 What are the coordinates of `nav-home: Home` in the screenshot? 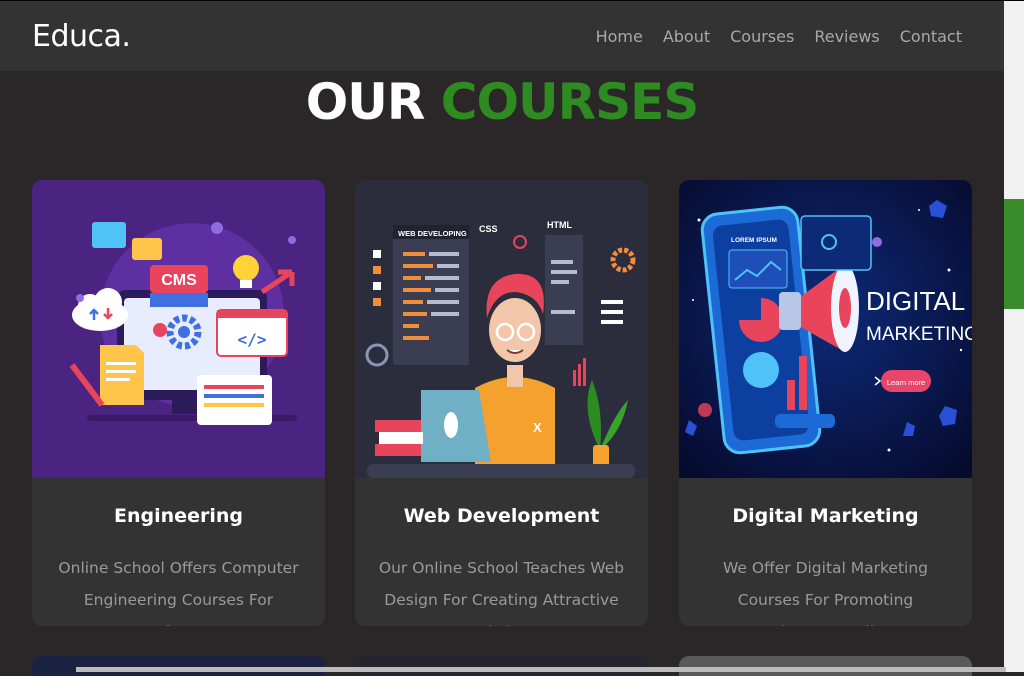 It's located at (619, 36).